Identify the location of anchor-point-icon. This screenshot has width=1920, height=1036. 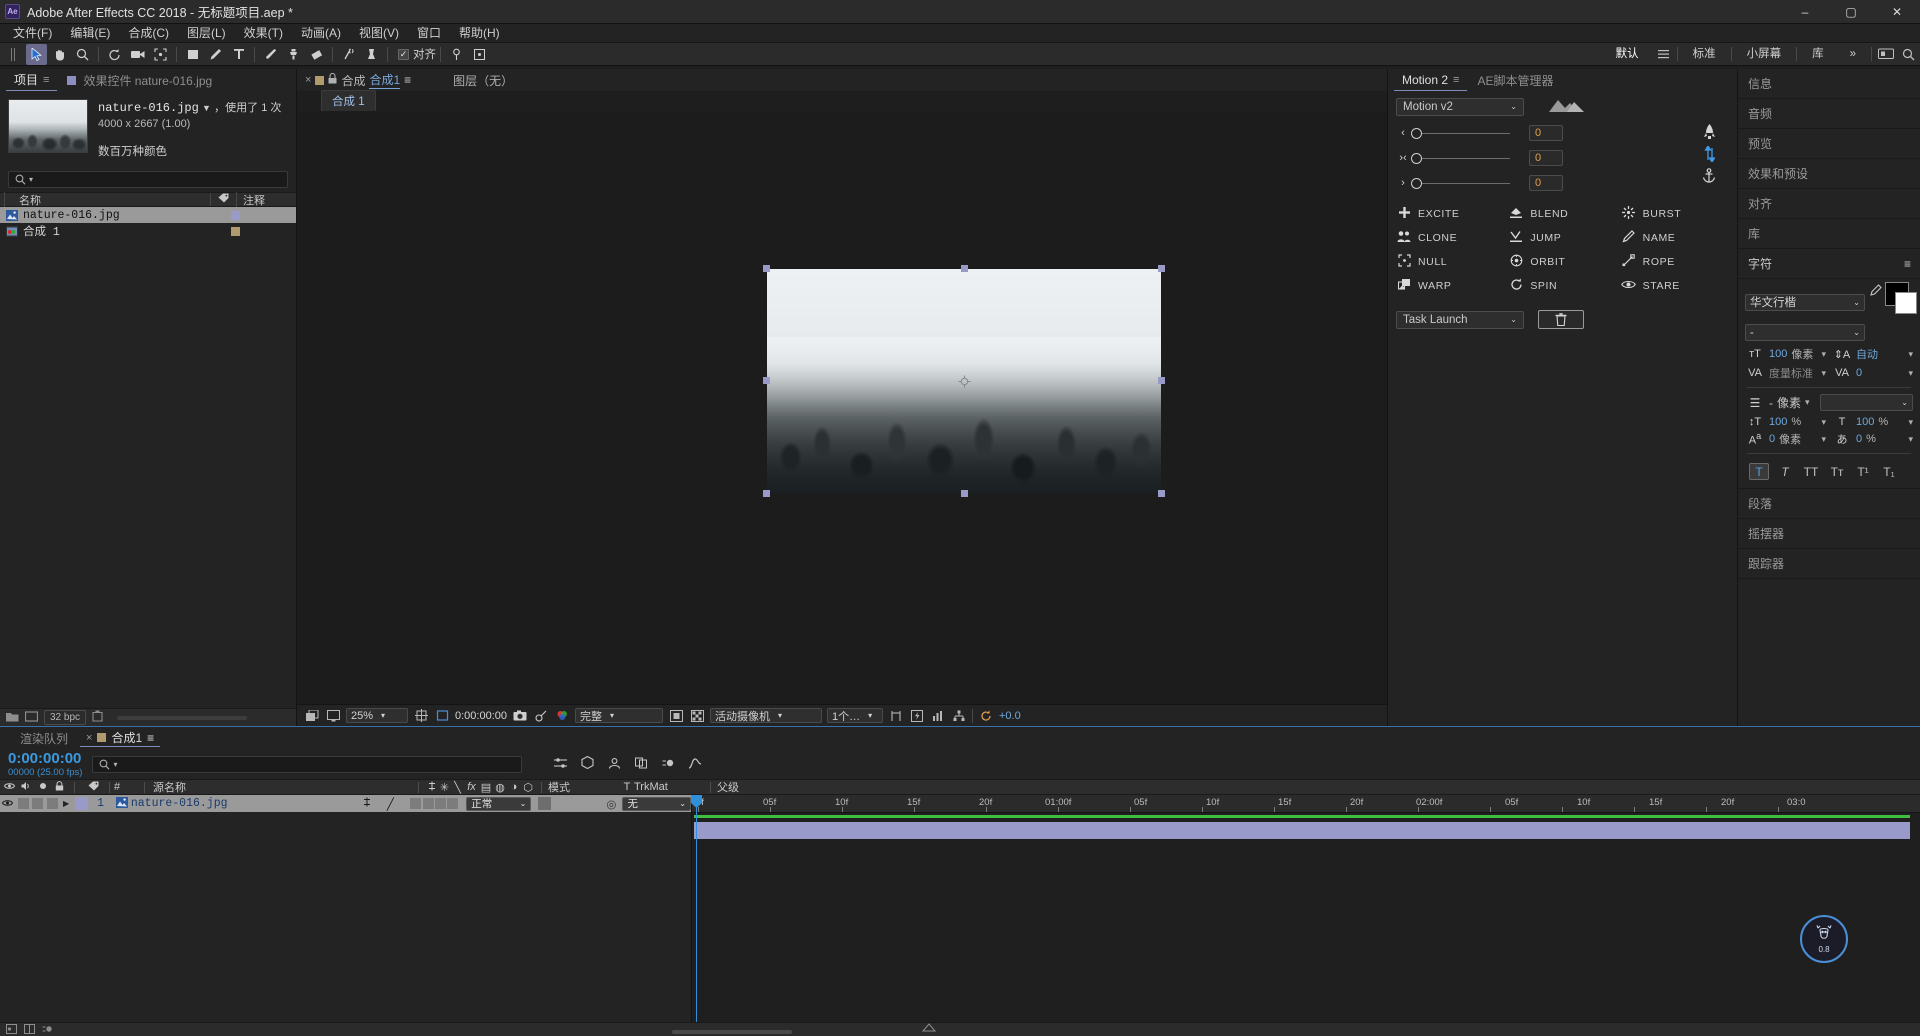
(964, 381).